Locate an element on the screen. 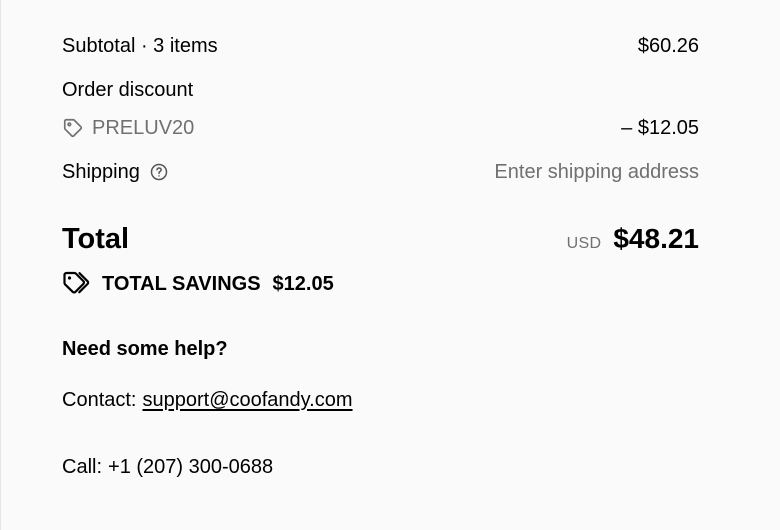 The image size is (780, 530). total-amount: $48.21 is located at coordinates (656, 238).